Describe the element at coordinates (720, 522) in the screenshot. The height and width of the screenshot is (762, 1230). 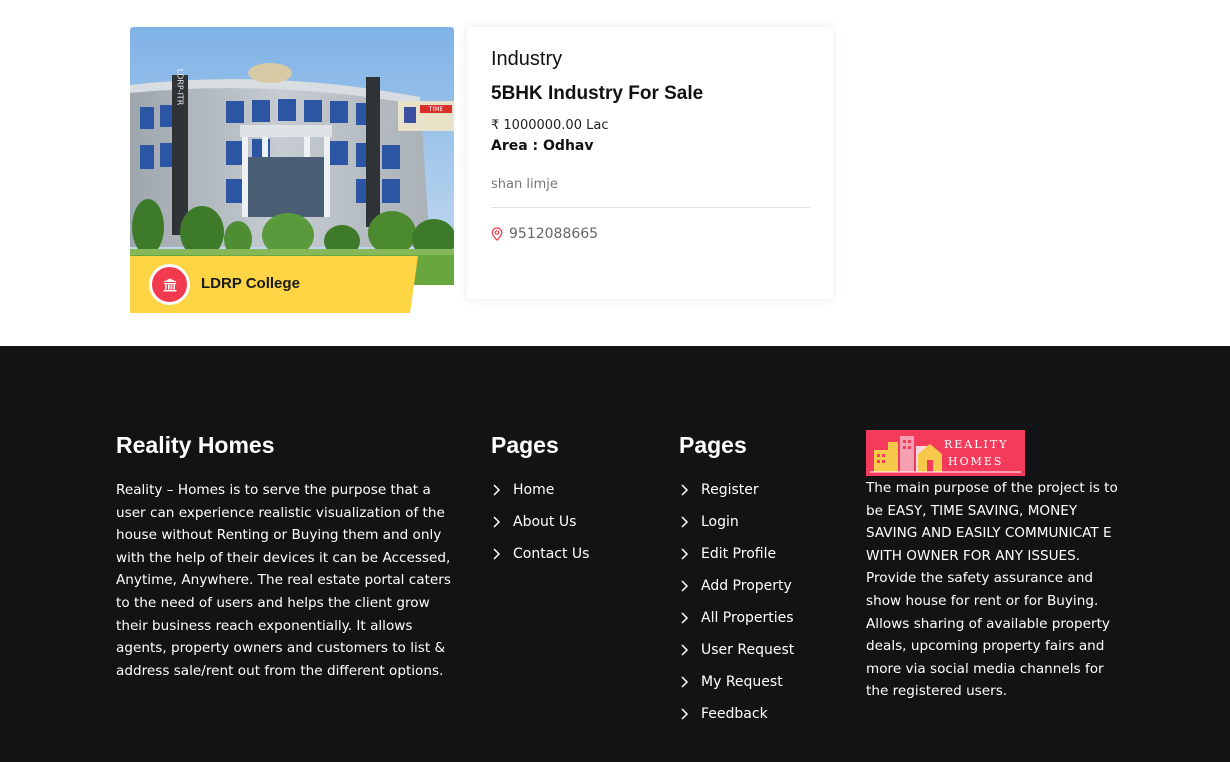
I see `footer-link-label: Login` at that location.